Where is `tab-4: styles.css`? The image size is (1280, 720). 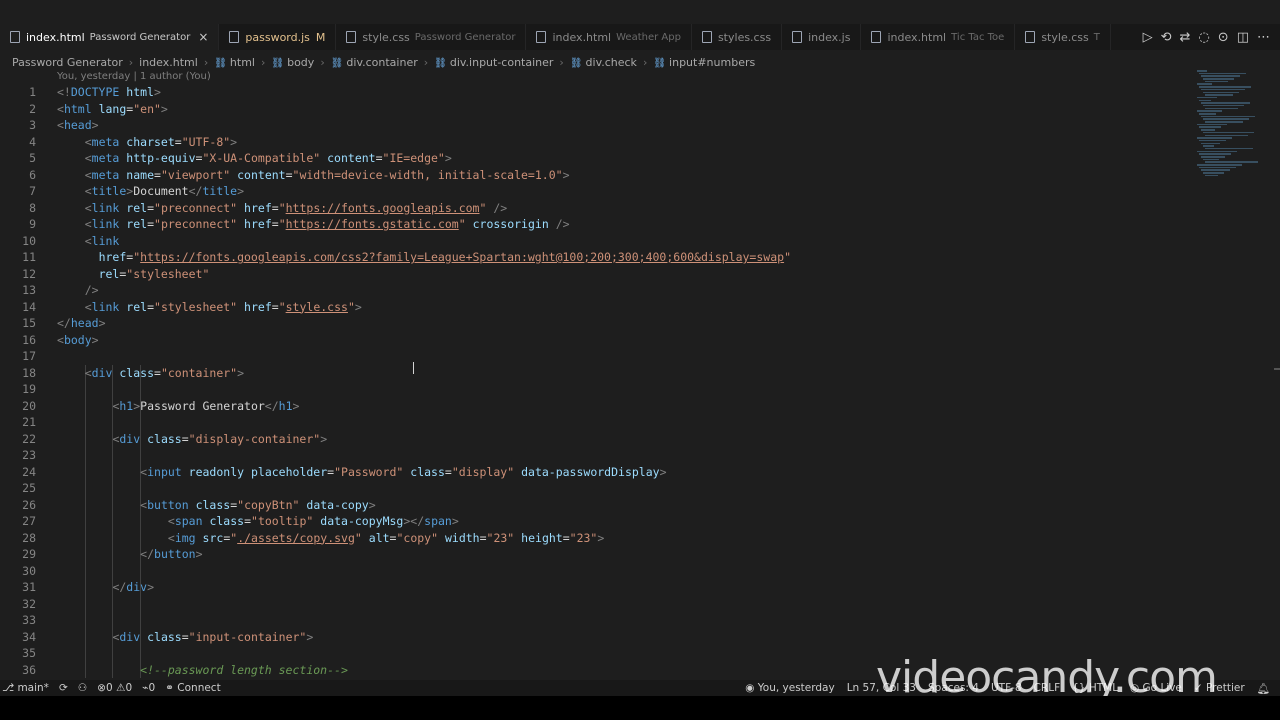
tab-4: styles.css is located at coordinates (737, 37).